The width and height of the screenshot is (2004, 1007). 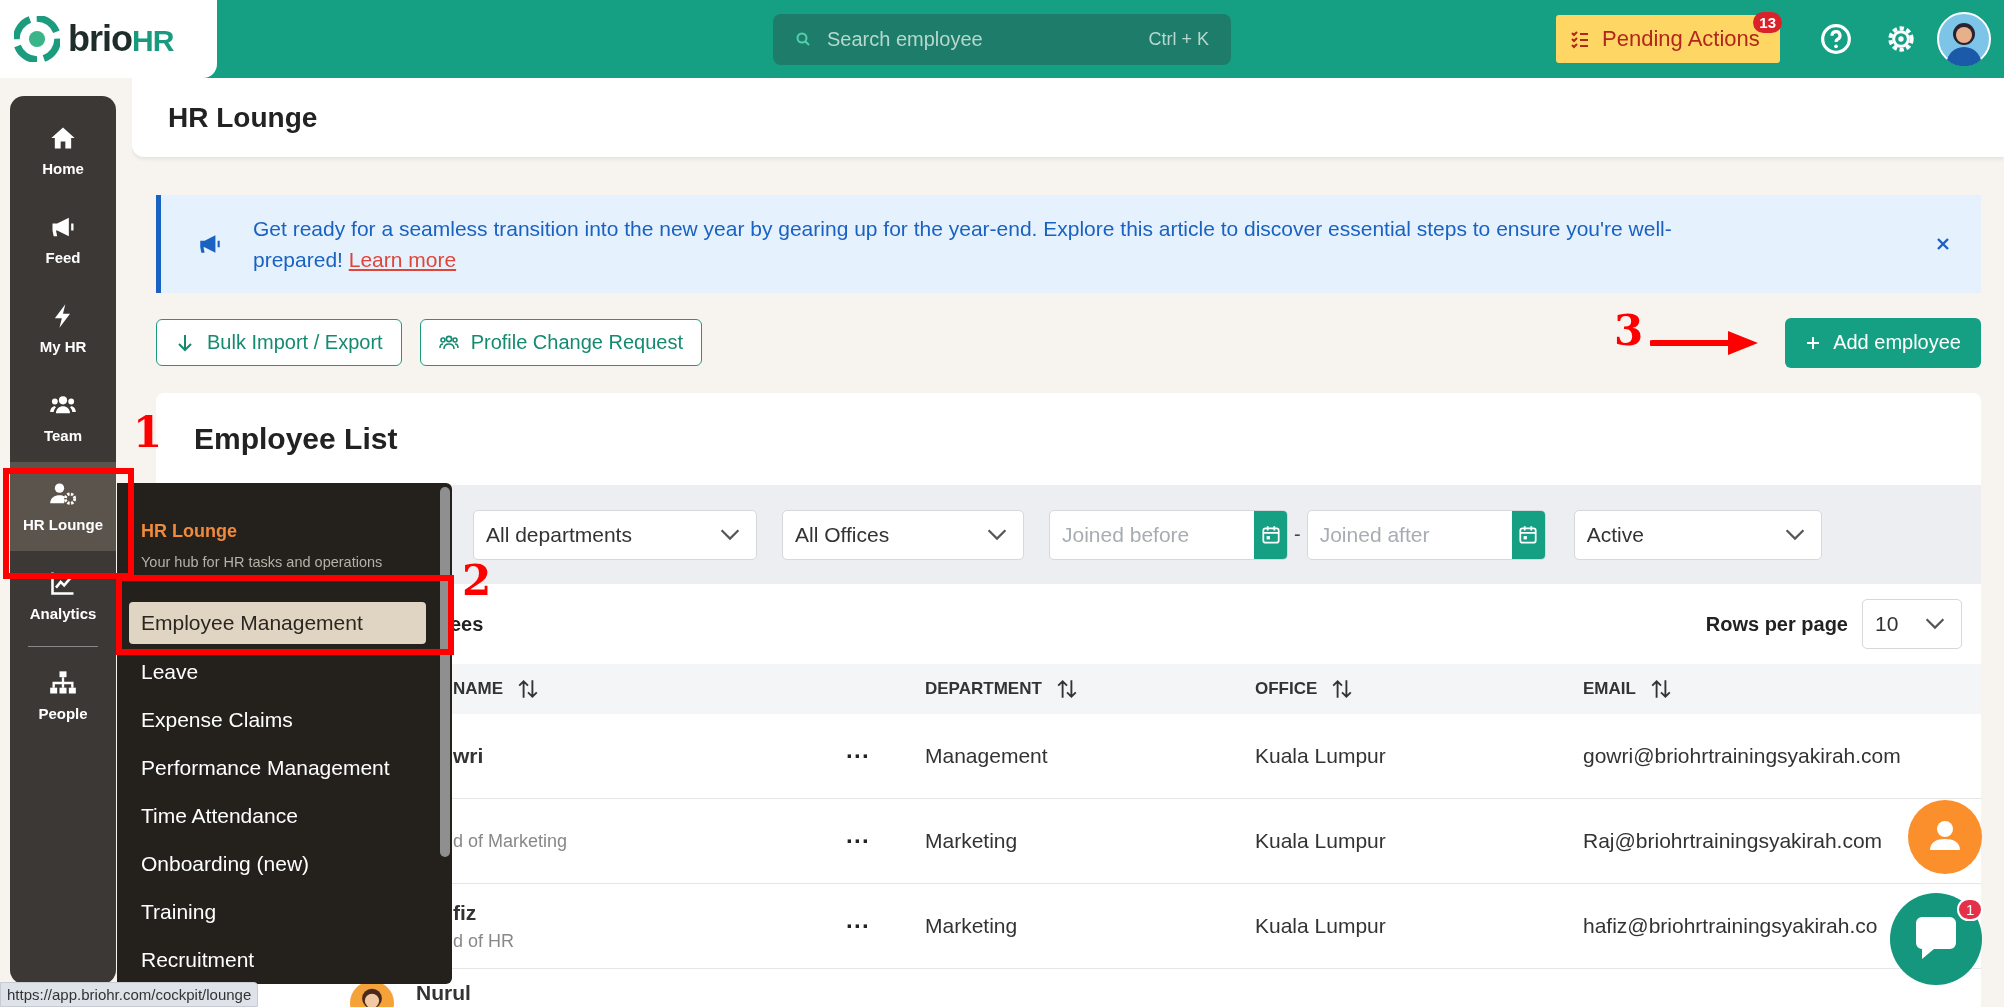 What do you see at coordinates (277, 864) in the screenshot?
I see `submenu-item: Onboarding (new)` at bounding box center [277, 864].